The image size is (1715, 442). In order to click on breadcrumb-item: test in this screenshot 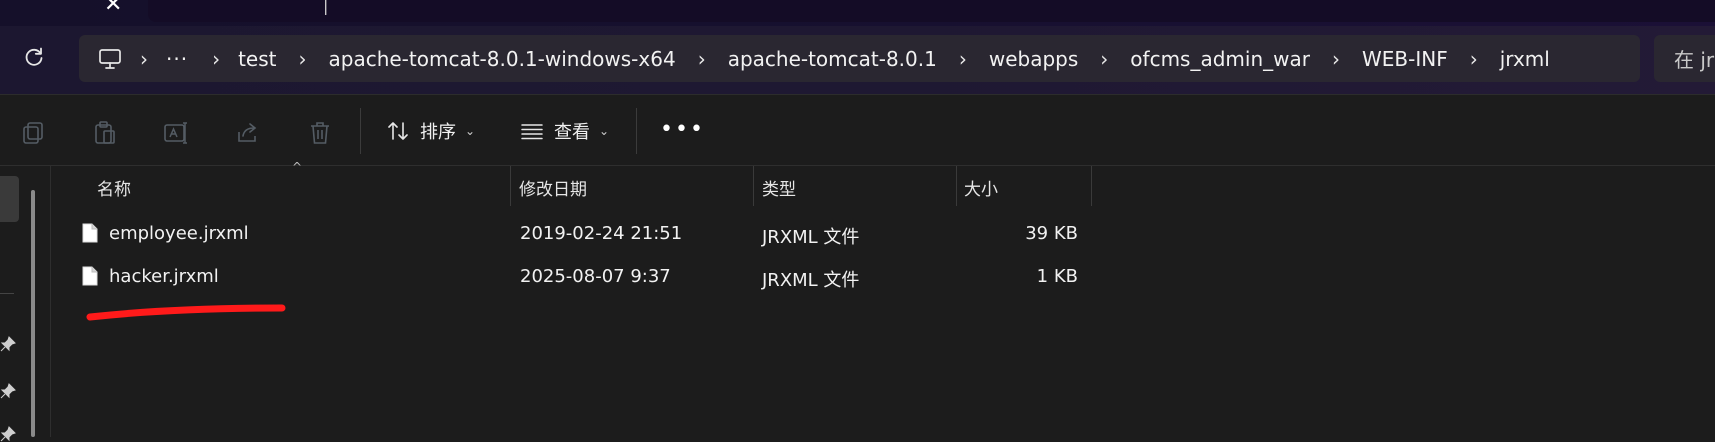, I will do `click(257, 59)`.